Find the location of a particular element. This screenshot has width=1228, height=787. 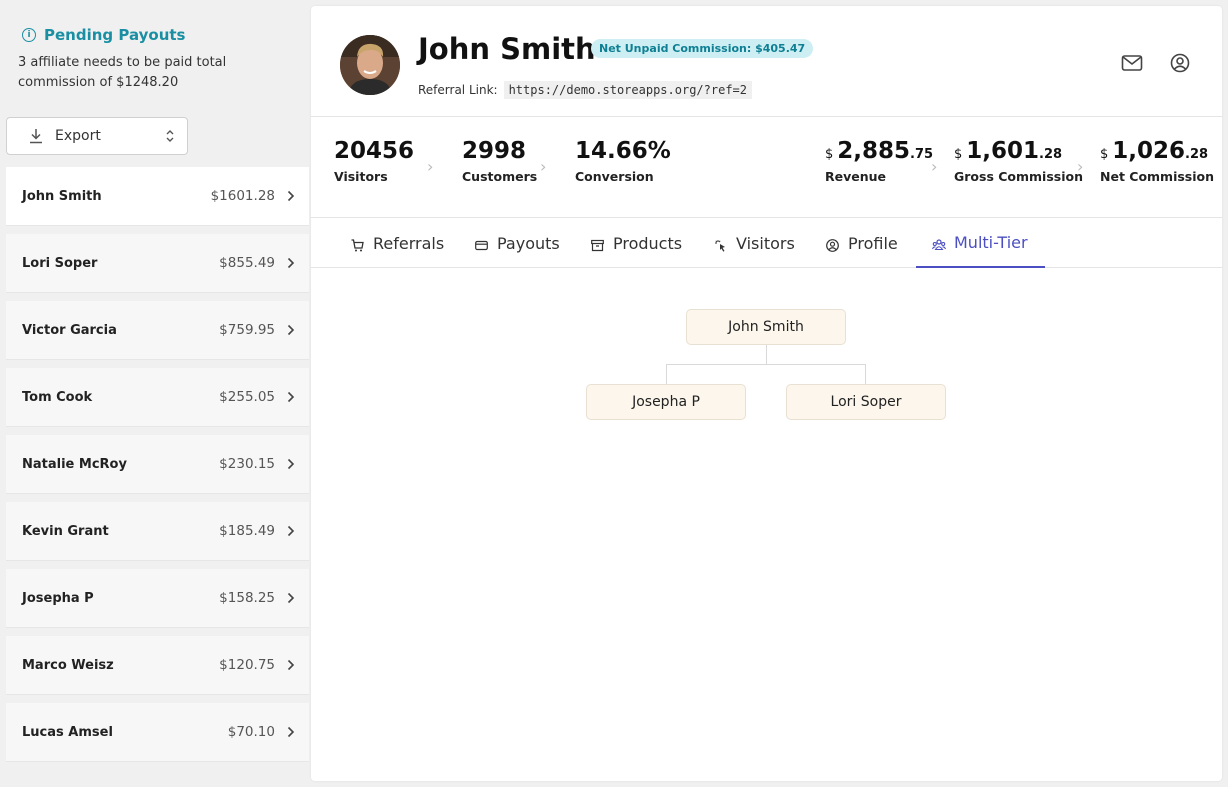

tree-node-child: Lori Soper is located at coordinates (866, 402).